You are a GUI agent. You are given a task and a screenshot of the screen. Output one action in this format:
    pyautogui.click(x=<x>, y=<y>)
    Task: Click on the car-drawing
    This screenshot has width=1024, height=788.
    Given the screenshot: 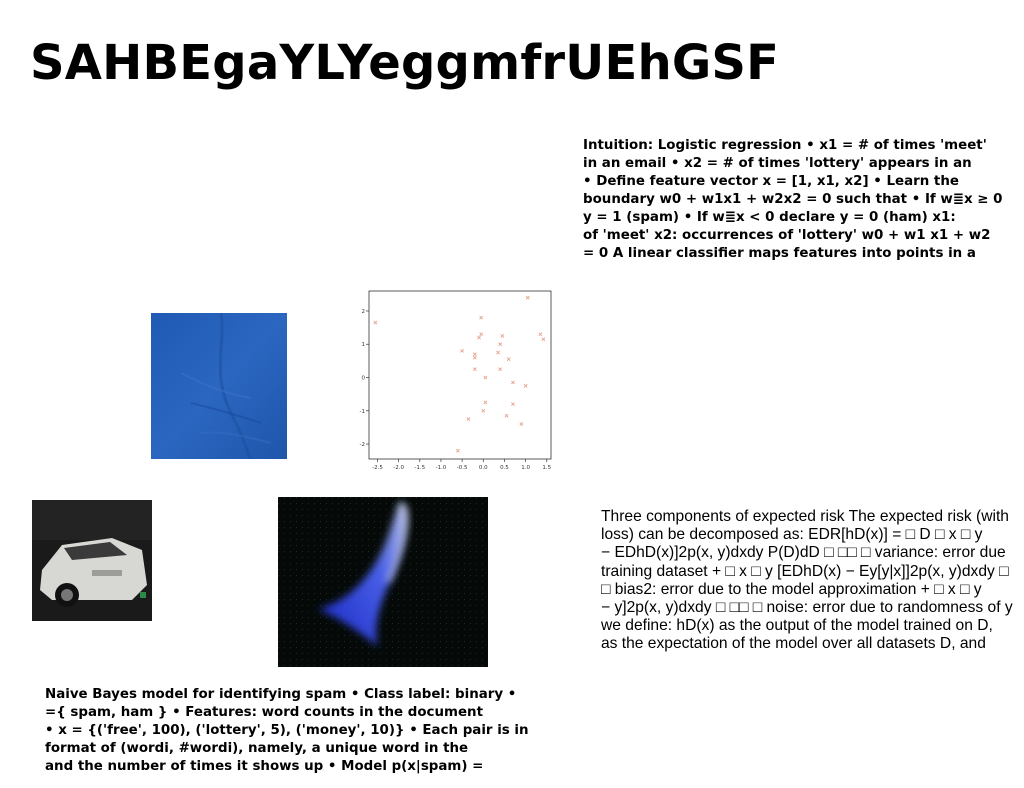 What is the action you would take?
    pyautogui.click(x=92, y=560)
    